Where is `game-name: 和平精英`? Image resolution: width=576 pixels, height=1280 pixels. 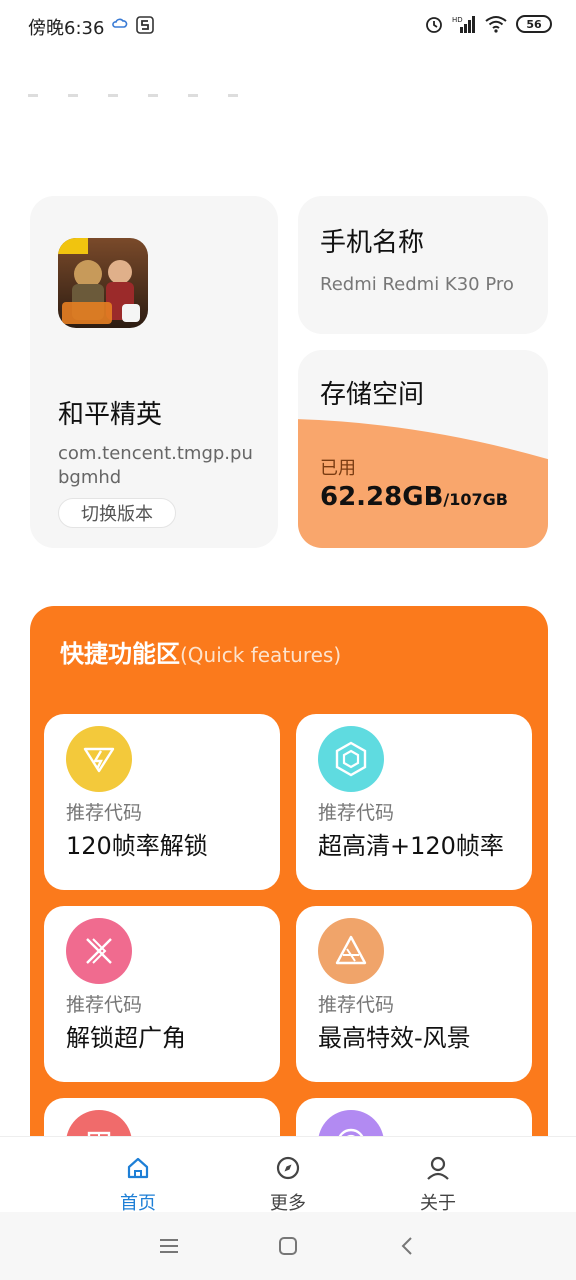
game-name: 和平精英 is located at coordinates (110, 415).